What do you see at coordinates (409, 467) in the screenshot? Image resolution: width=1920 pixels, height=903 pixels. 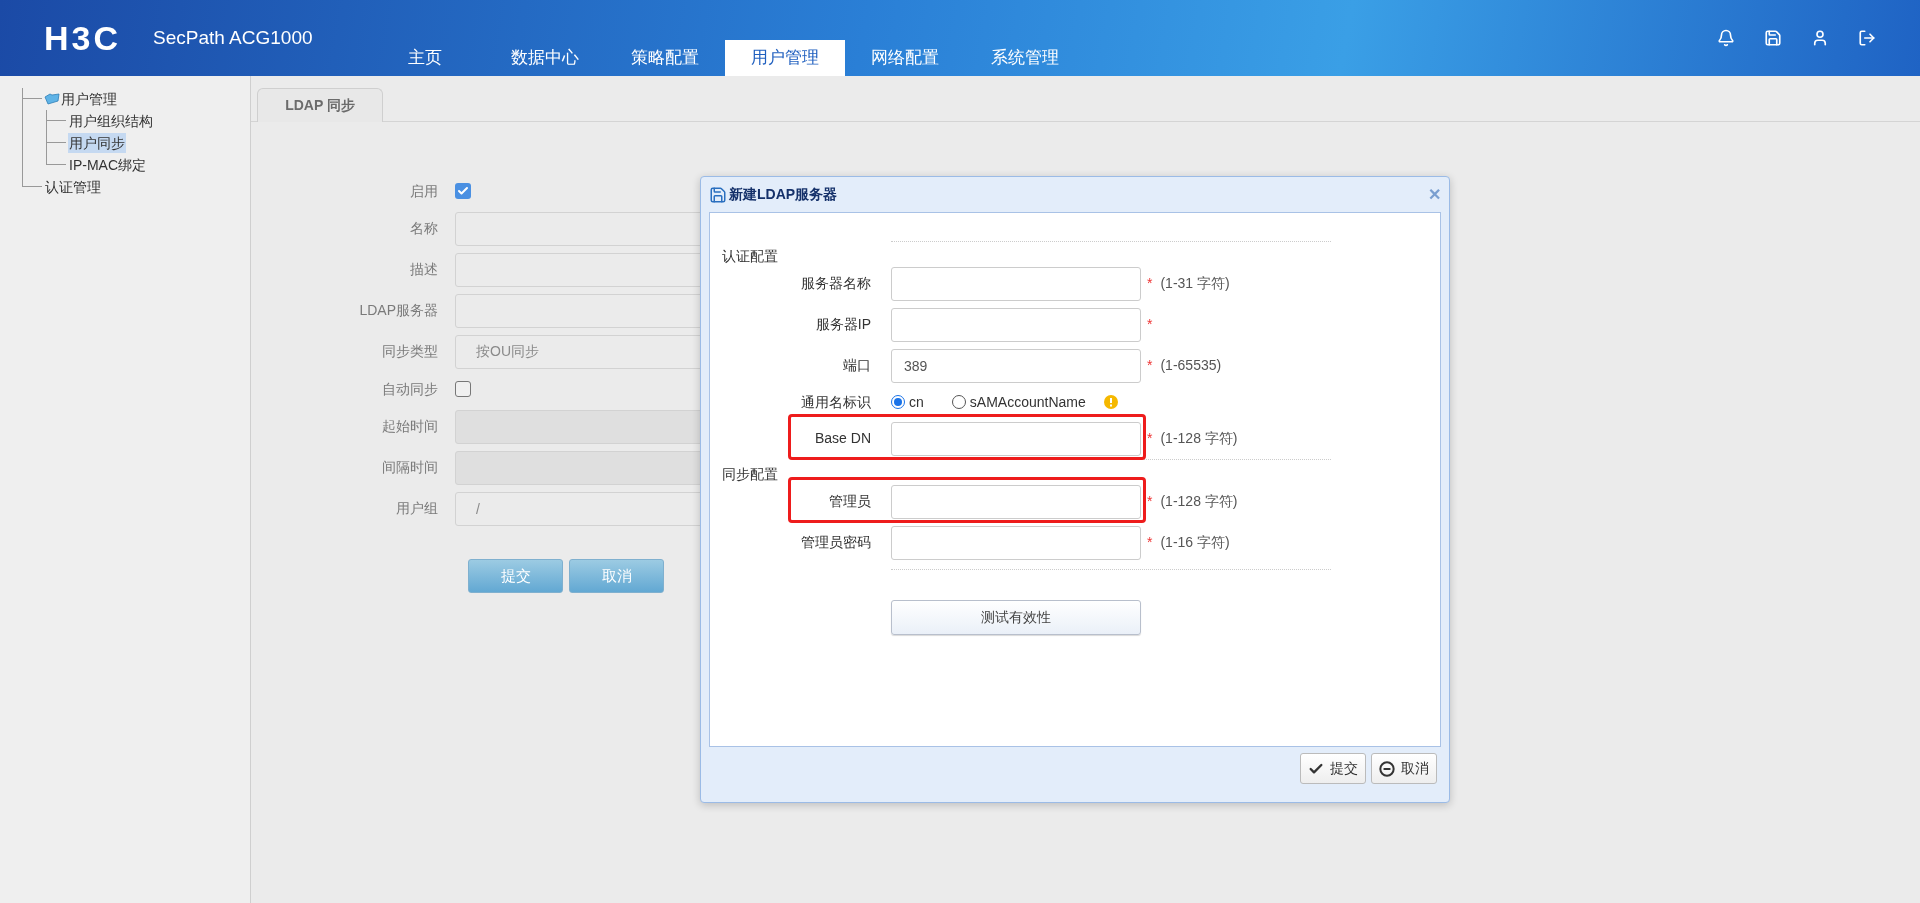 I see `field-label: 间隔时间` at bounding box center [409, 467].